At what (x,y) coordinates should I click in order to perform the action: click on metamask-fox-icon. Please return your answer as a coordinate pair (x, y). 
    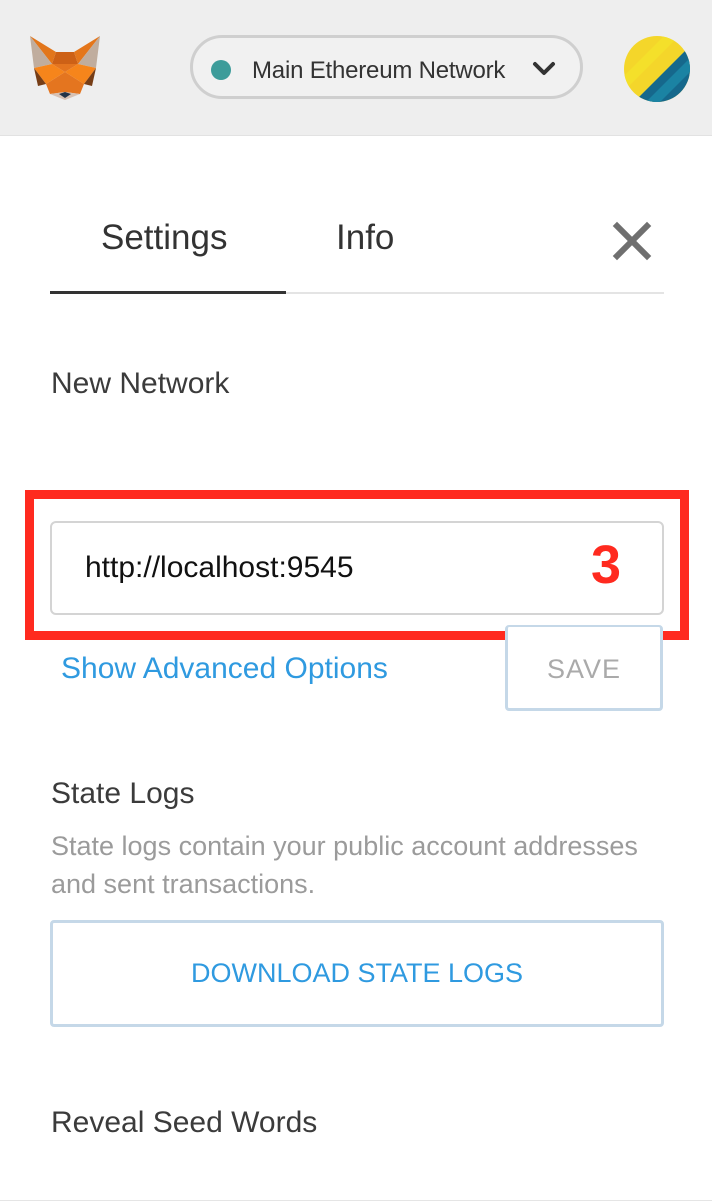
    Looking at the image, I should click on (65, 68).